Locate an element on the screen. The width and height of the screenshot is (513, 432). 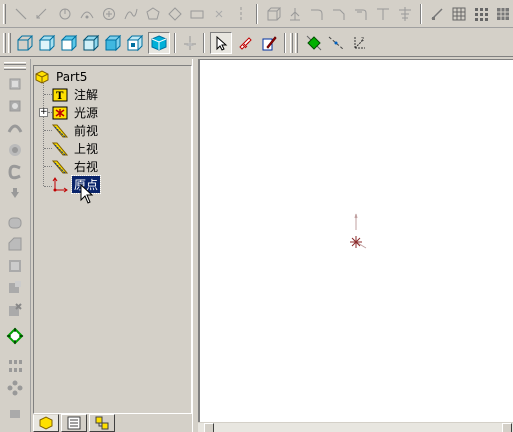
smart-dimension-button is located at coordinates (245, 43).